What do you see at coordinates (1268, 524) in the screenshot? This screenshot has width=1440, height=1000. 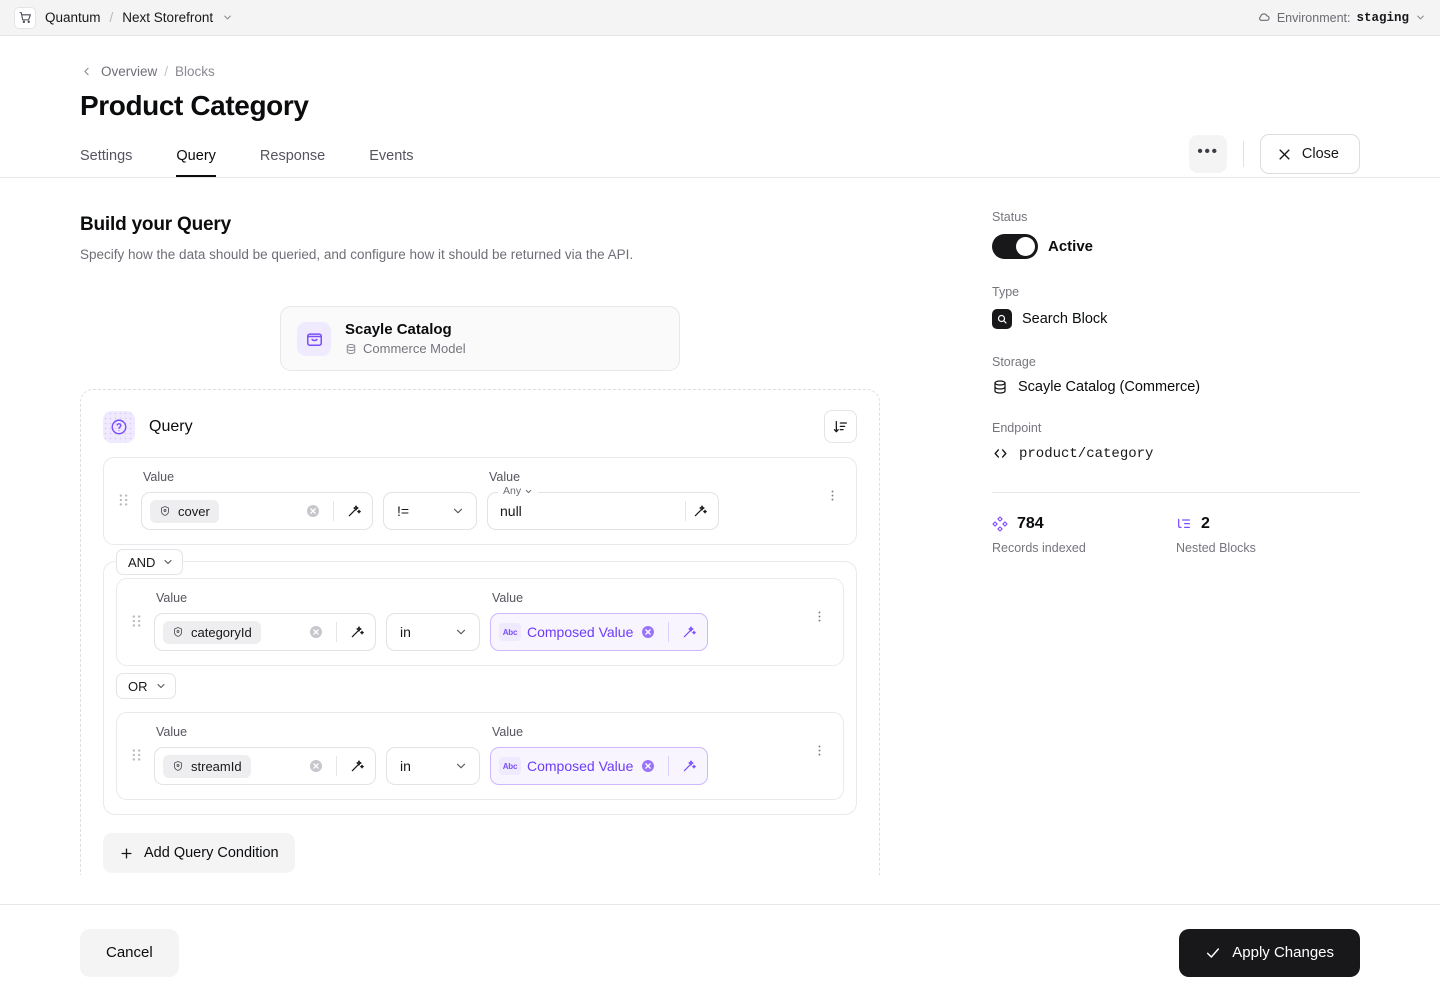 I see `stat-value-row: 2` at bounding box center [1268, 524].